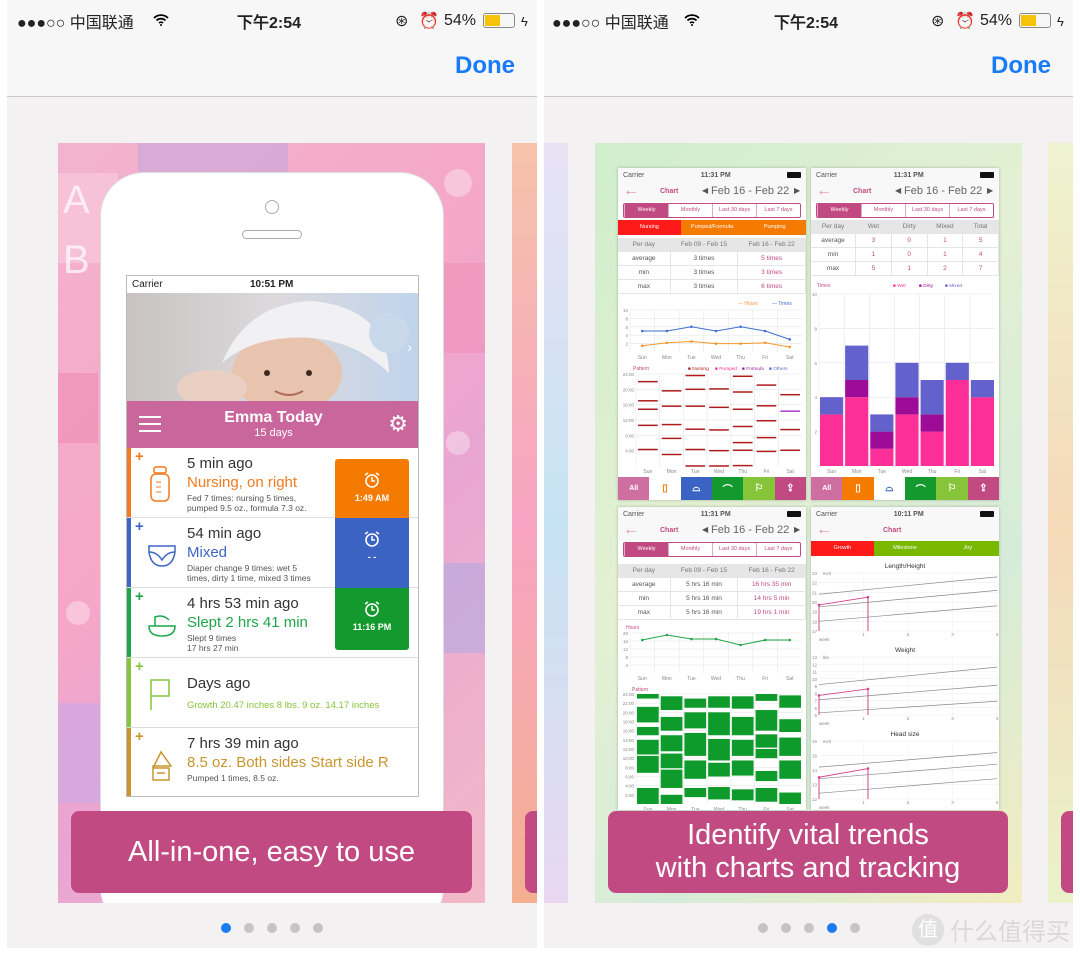  What do you see at coordinates (139, 526) in the screenshot?
I see `add-diaper-button: +` at bounding box center [139, 526].